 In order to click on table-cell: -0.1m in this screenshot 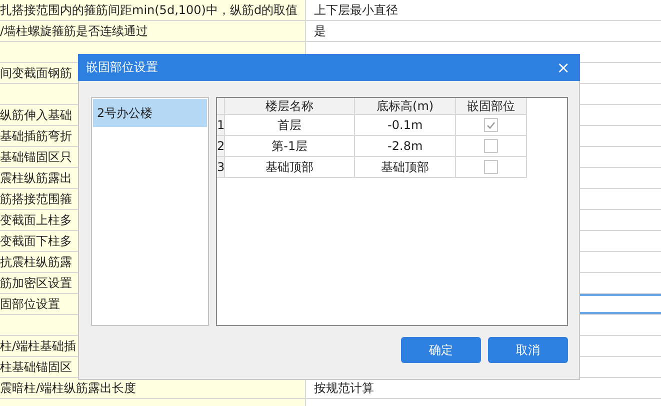, I will do `click(405, 125)`.